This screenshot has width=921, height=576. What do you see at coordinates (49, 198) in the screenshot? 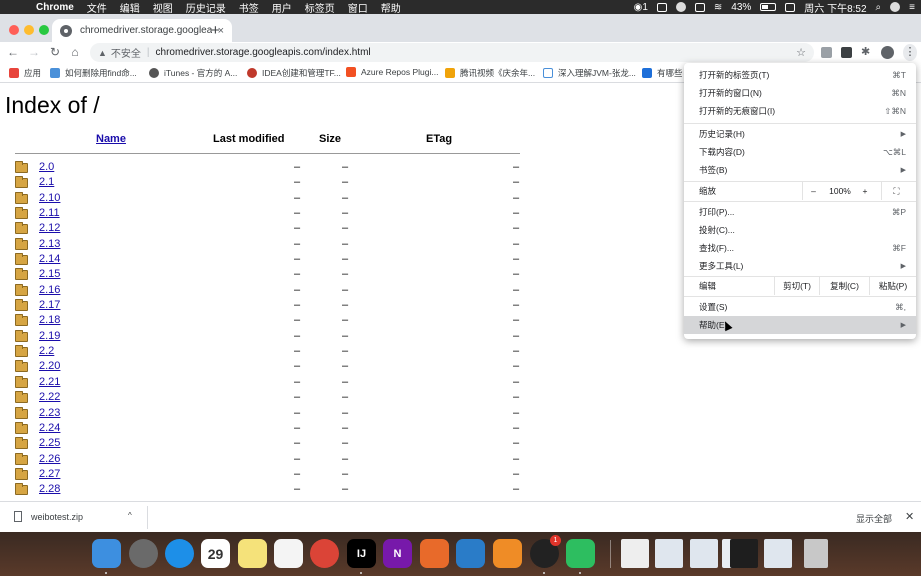
I see `folder-link: 2.10` at bounding box center [49, 198].